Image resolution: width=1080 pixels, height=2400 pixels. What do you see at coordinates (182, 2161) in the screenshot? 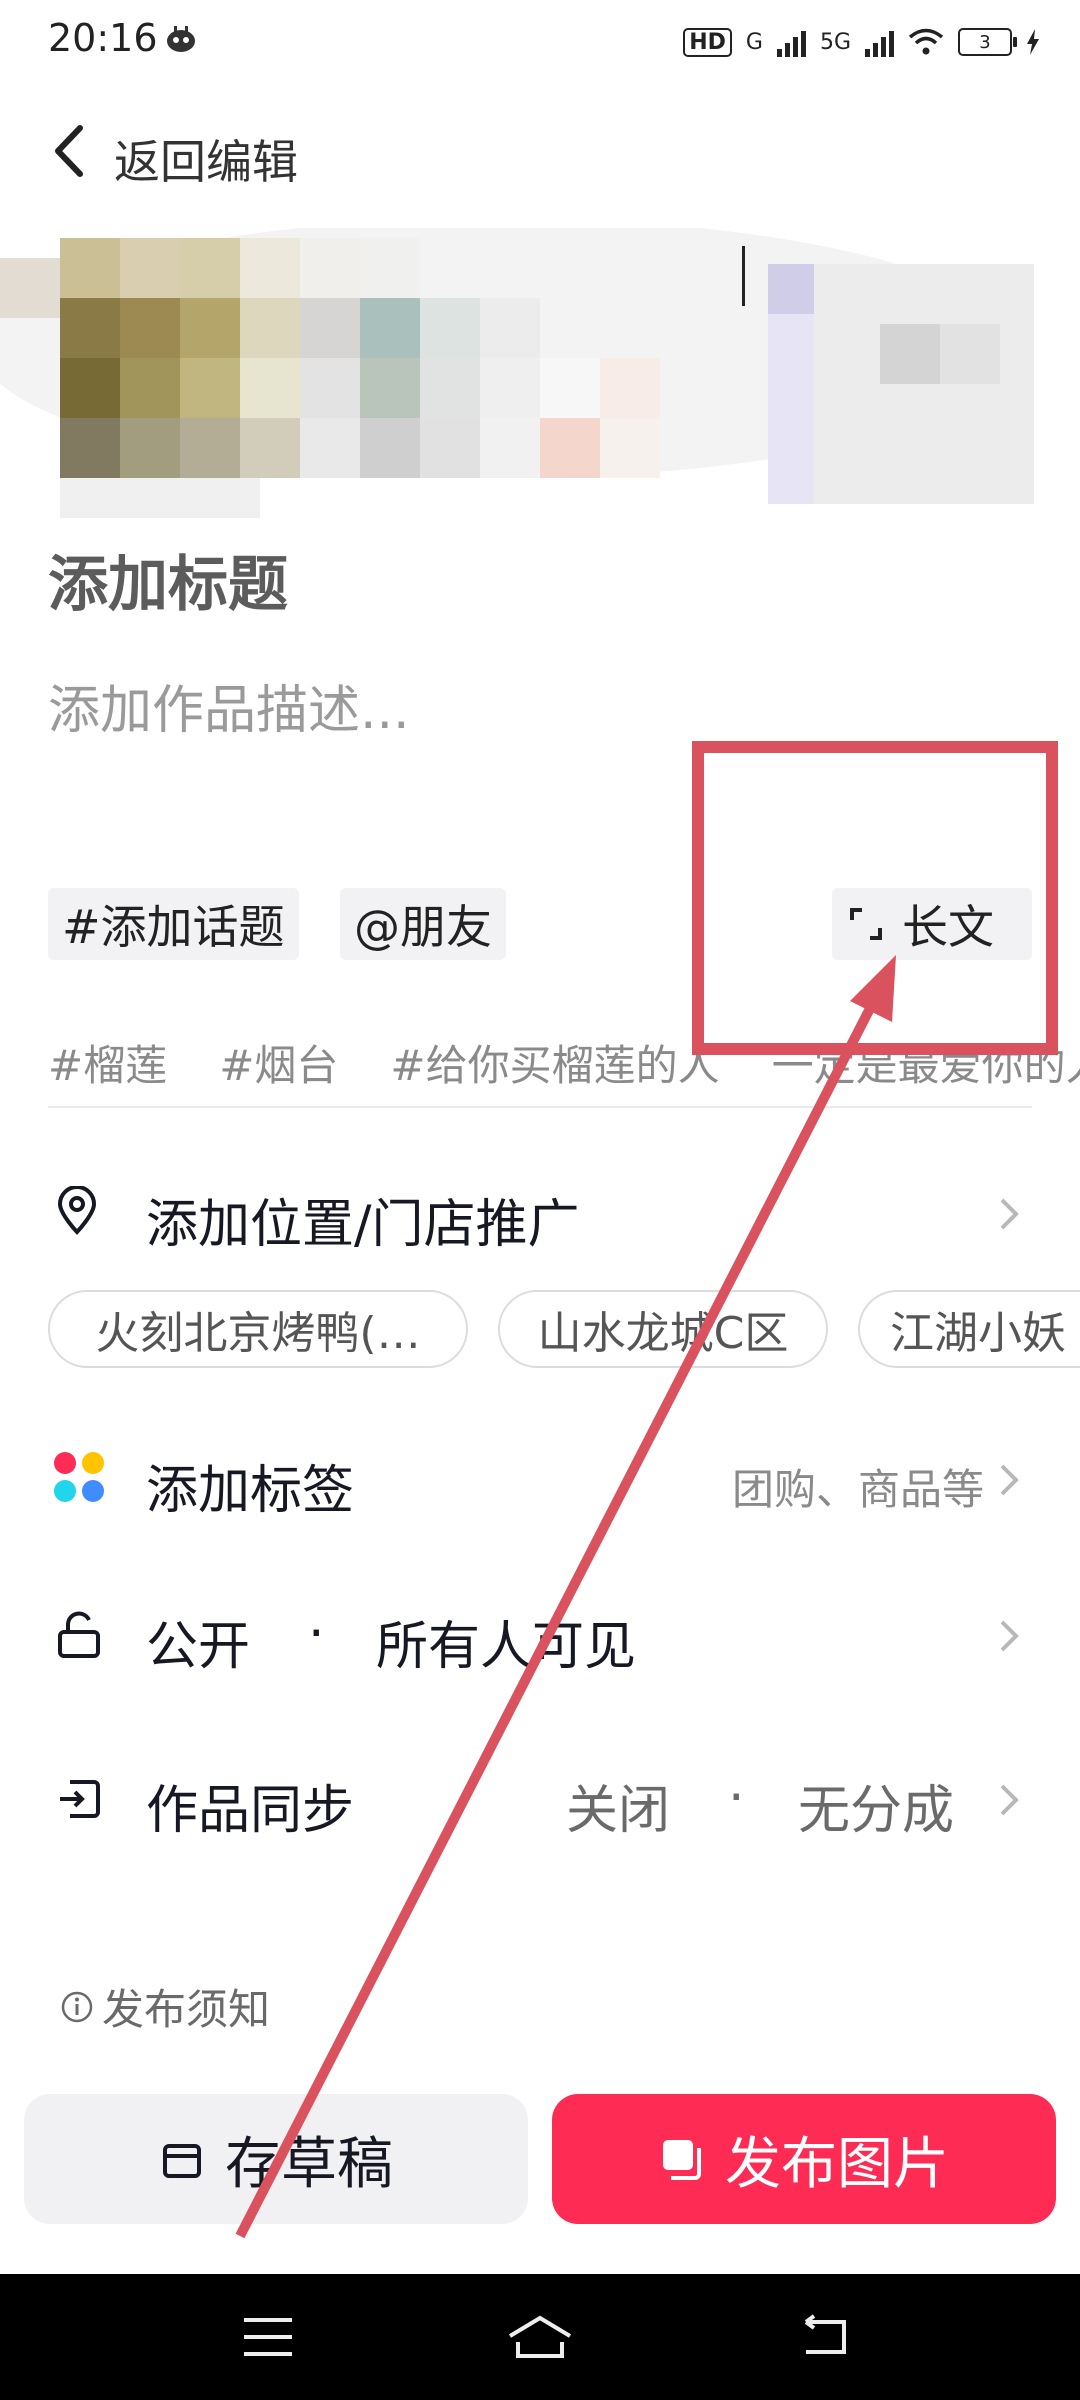
I see `draft-box-icon` at bounding box center [182, 2161].